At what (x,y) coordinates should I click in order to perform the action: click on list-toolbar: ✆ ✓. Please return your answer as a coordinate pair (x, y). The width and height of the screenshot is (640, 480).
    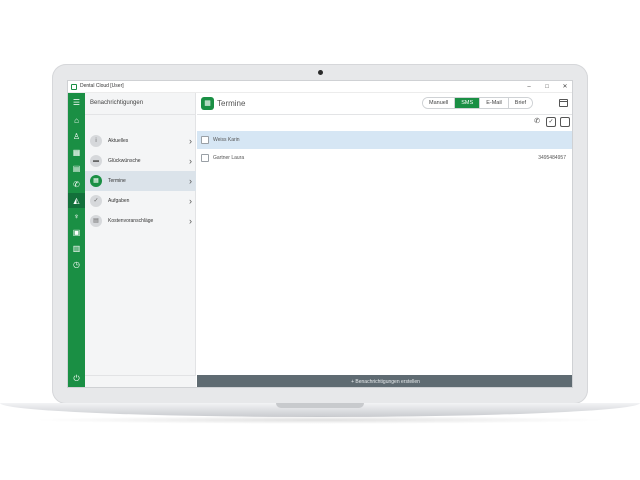
    Looking at the image, I should click on (384, 122).